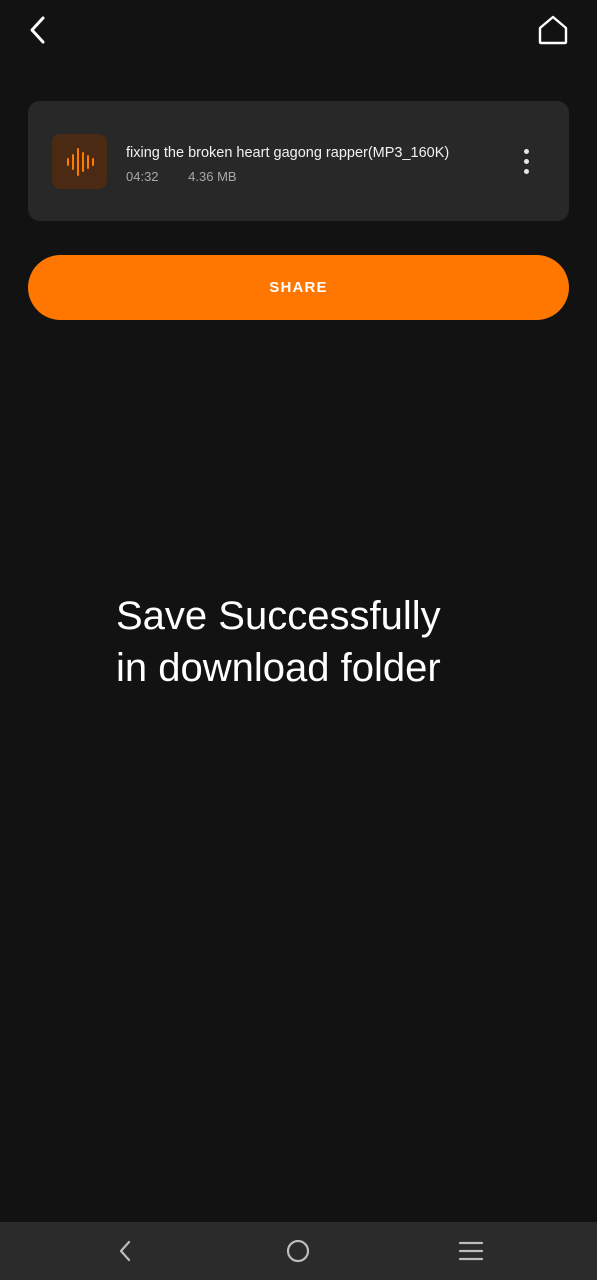  What do you see at coordinates (526, 151) in the screenshot?
I see `more-vertical-icon` at bounding box center [526, 151].